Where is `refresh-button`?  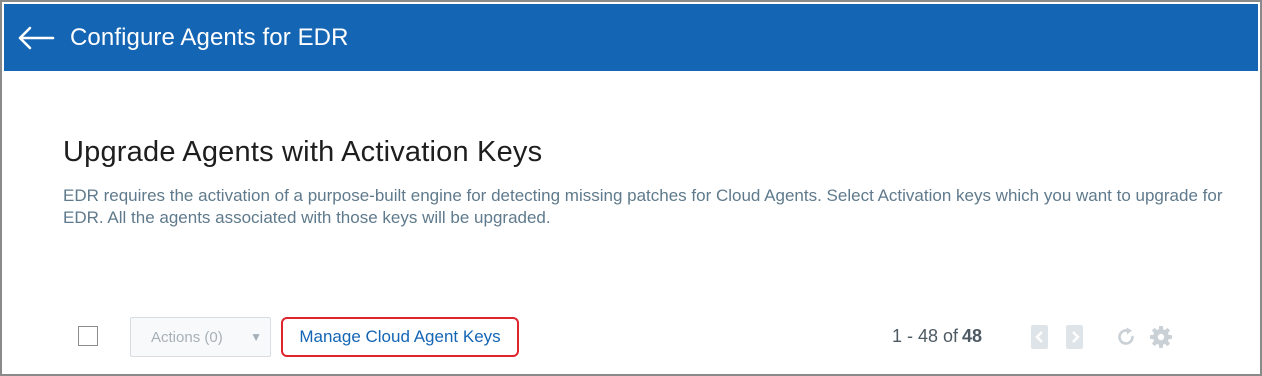 refresh-button is located at coordinates (1126, 337).